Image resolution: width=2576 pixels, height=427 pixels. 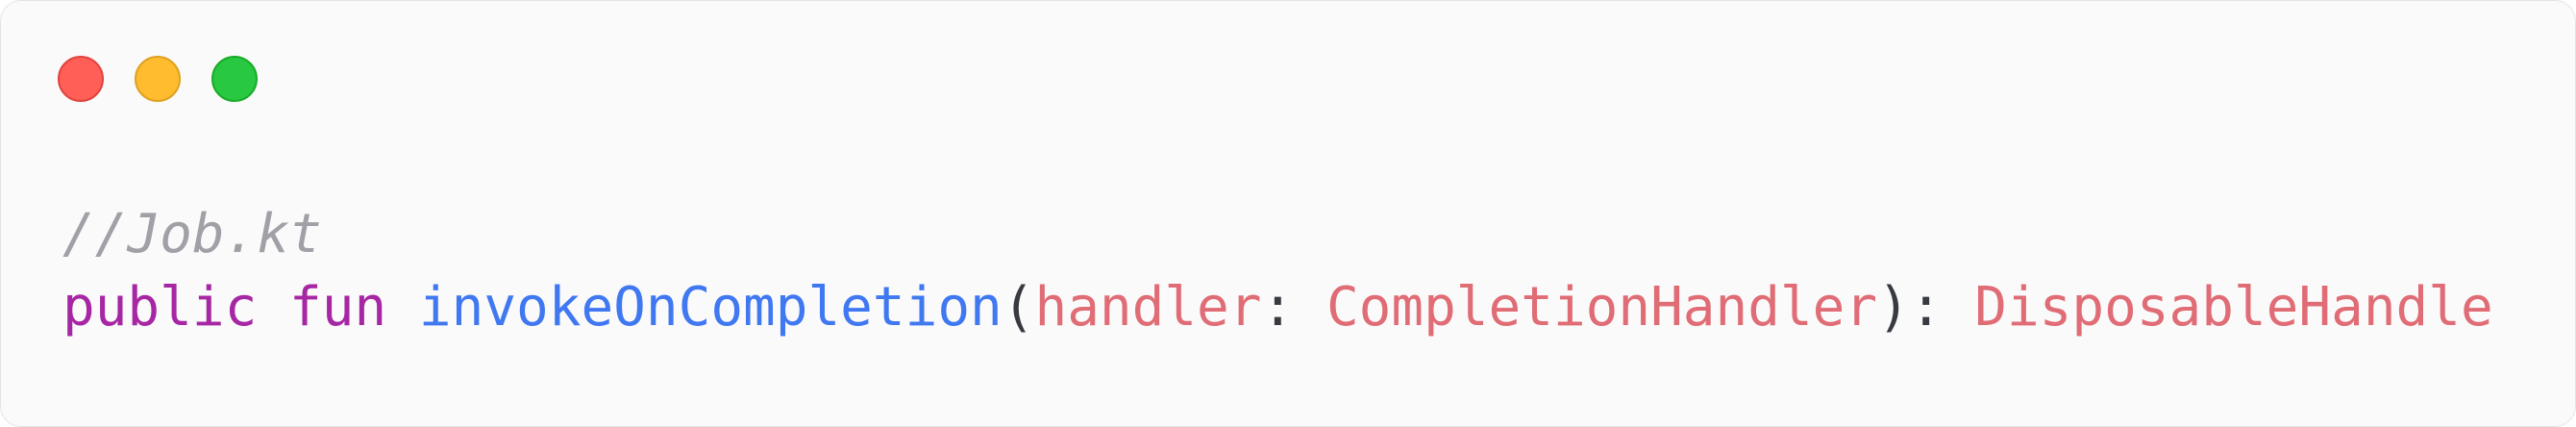 I want to click on paren-close: ), so click(x=1893, y=307).